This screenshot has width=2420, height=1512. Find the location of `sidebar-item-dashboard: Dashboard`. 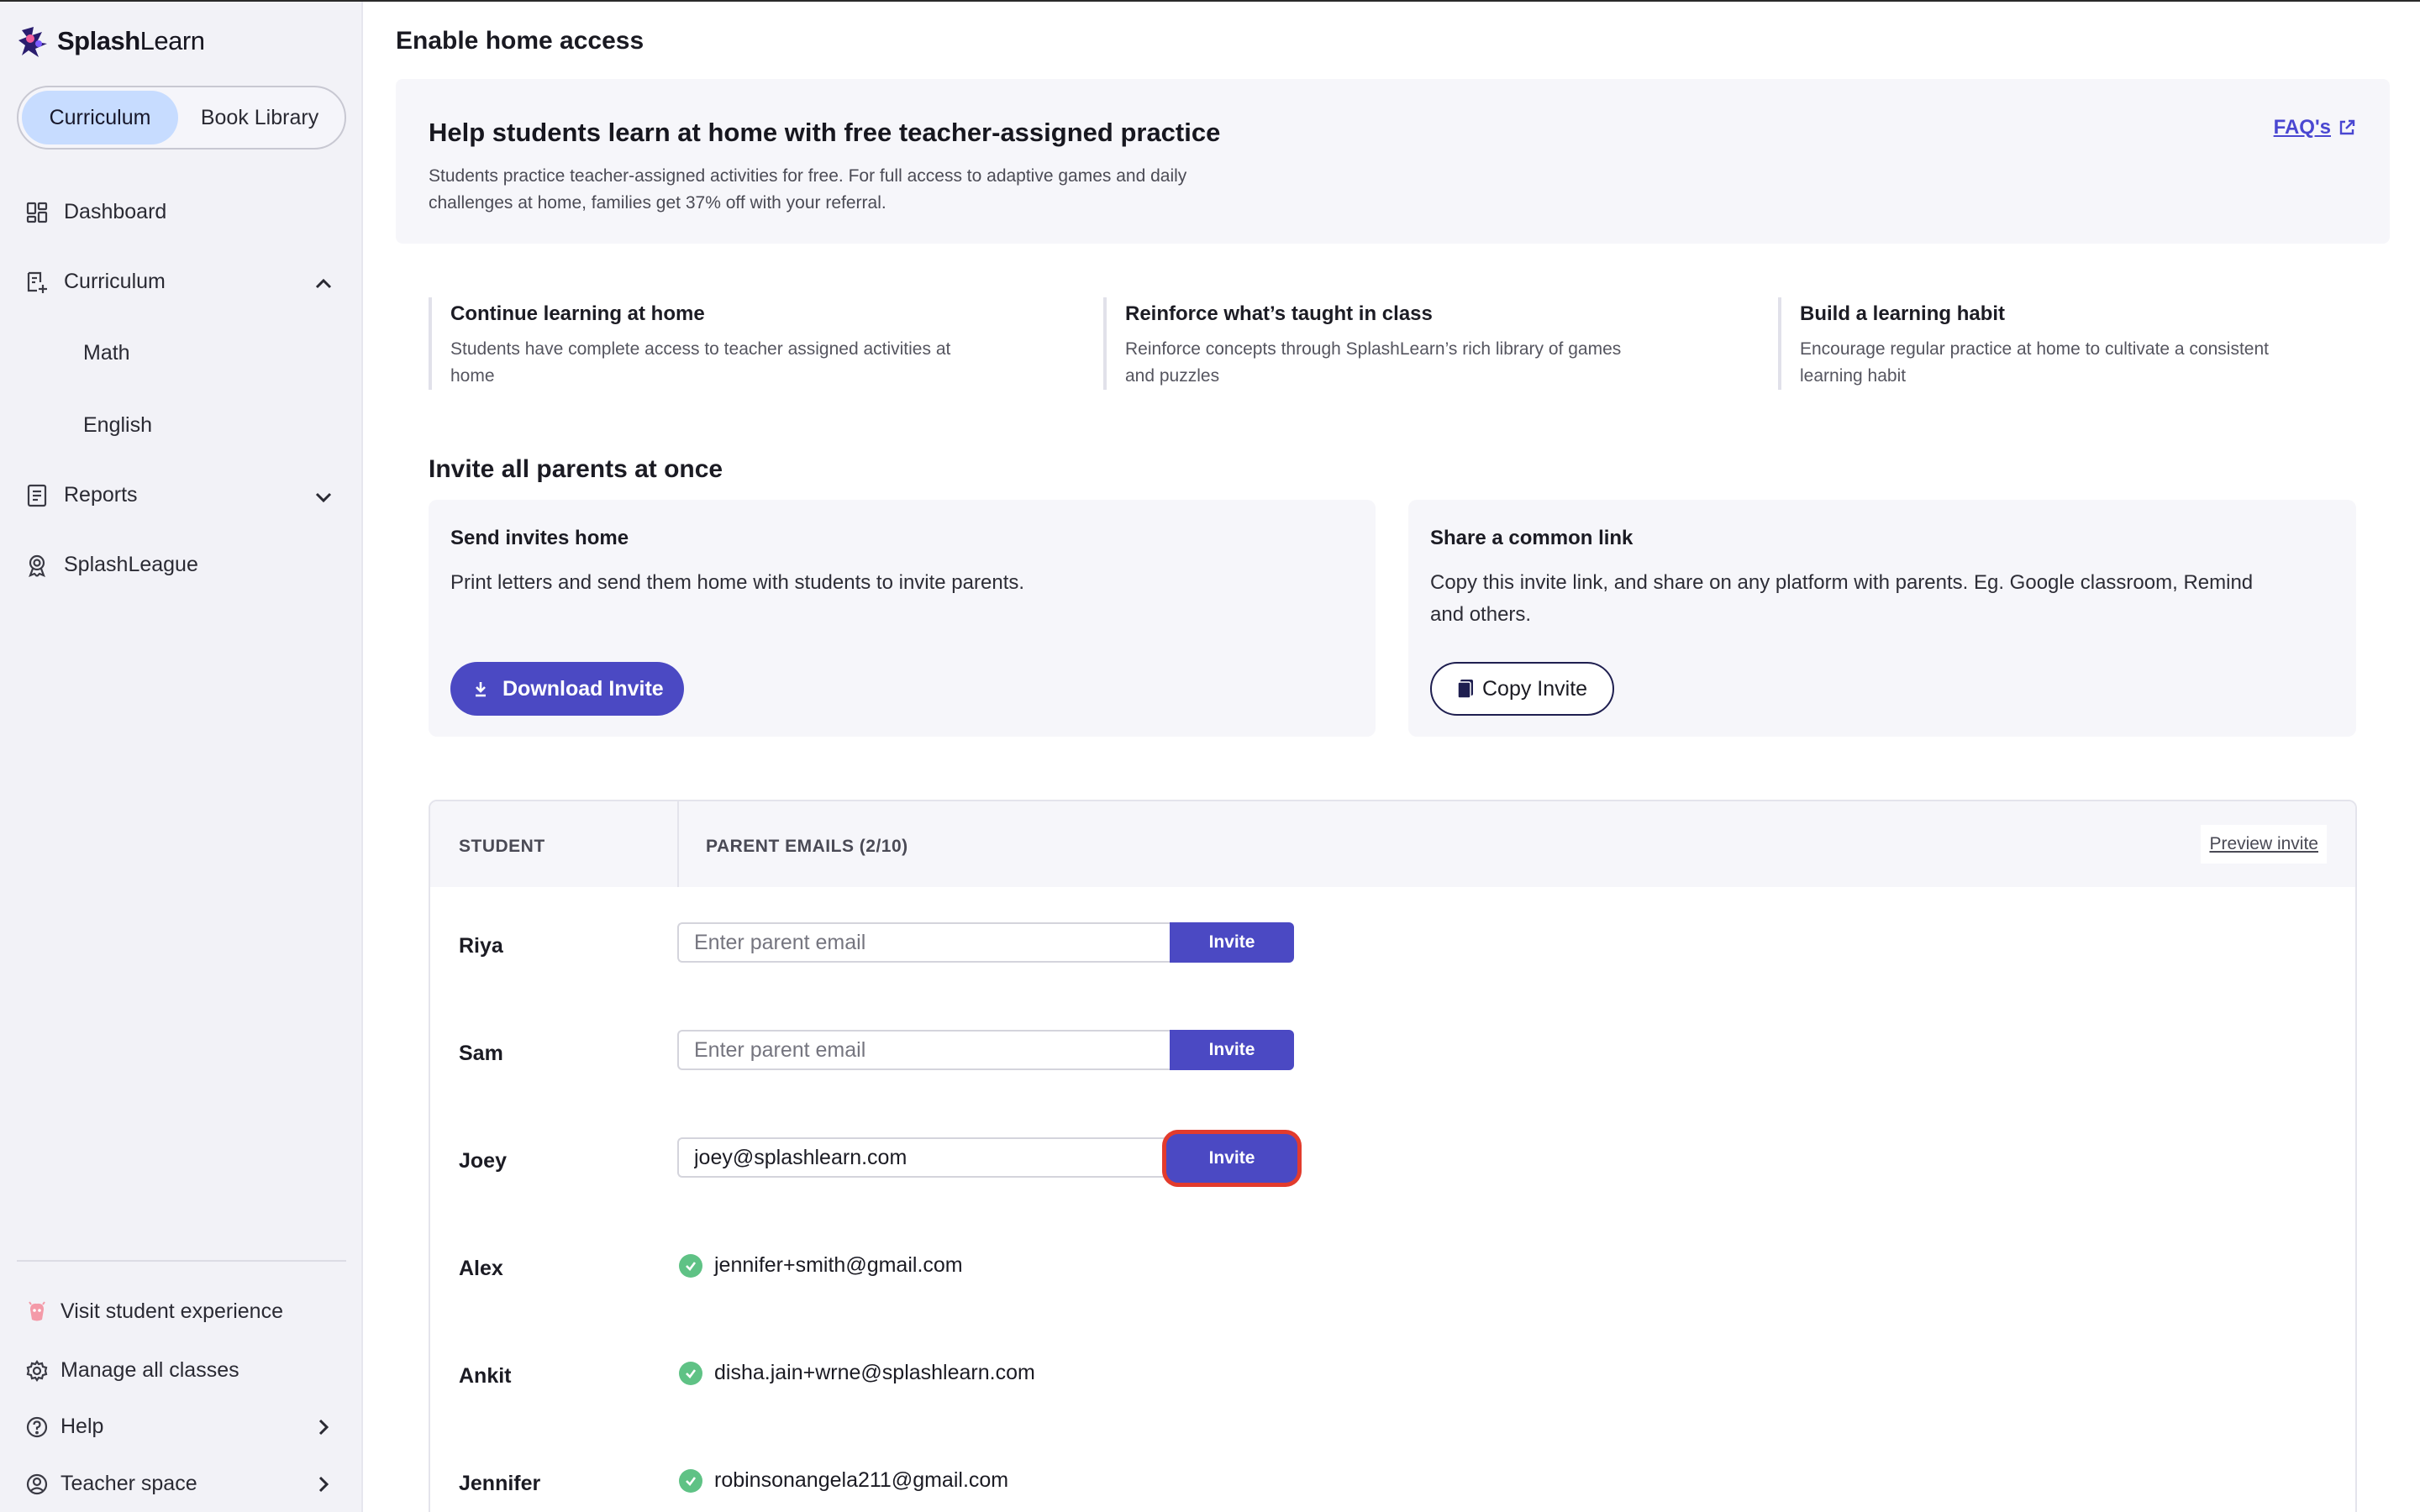

sidebar-item-dashboard: Dashboard is located at coordinates (96, 212).